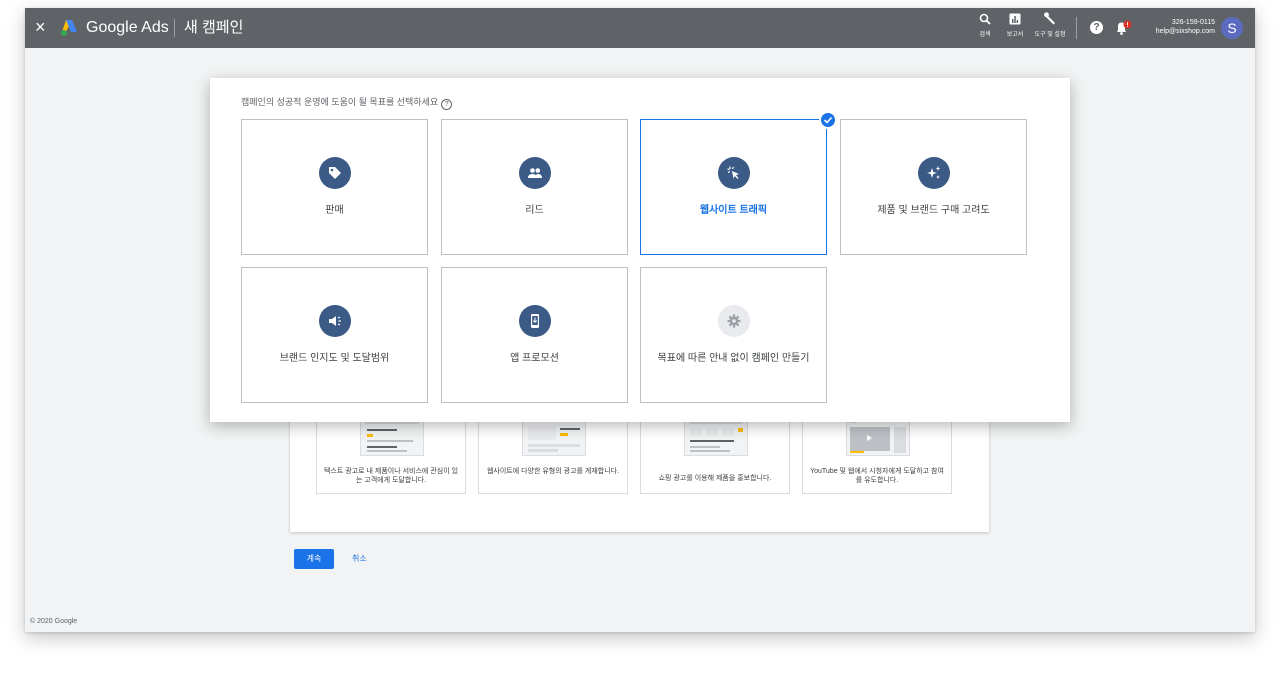 The width and height of the screenshot is (1280, 676). What do you see at coordinates (734, 173) in the screenshot?
I see `cursor-click-icon` at bounding box center [734, 173].